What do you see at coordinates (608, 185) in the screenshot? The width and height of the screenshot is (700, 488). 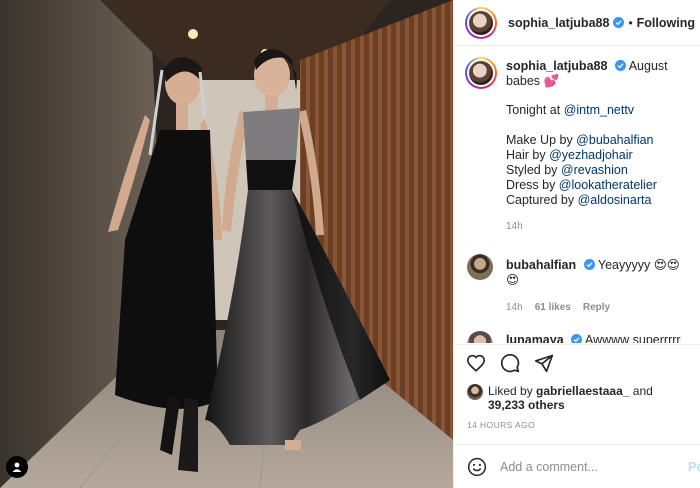 I see `mention-link: @lookatheratelier` at bounding box center [608, 185].